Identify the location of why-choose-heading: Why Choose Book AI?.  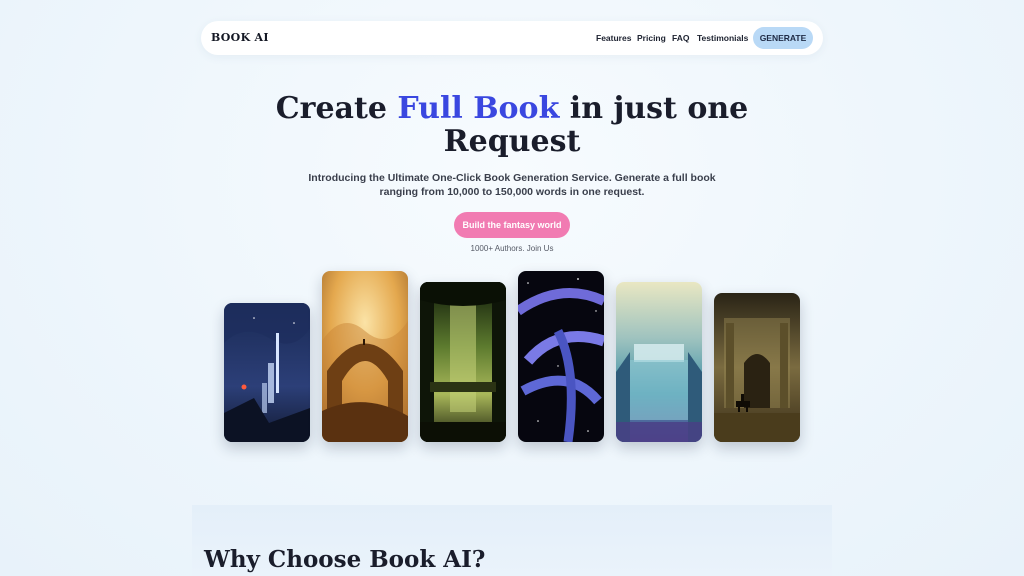
(345, 559).